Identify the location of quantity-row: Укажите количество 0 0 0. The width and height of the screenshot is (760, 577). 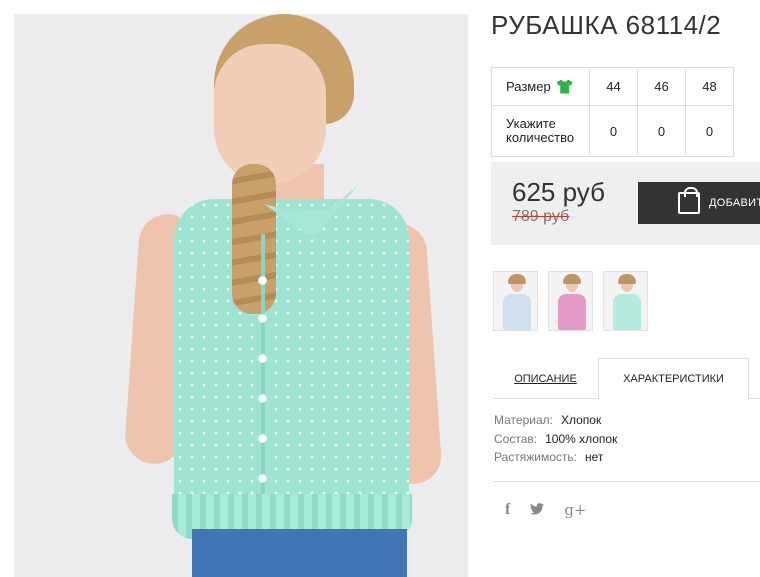
(612, 131).